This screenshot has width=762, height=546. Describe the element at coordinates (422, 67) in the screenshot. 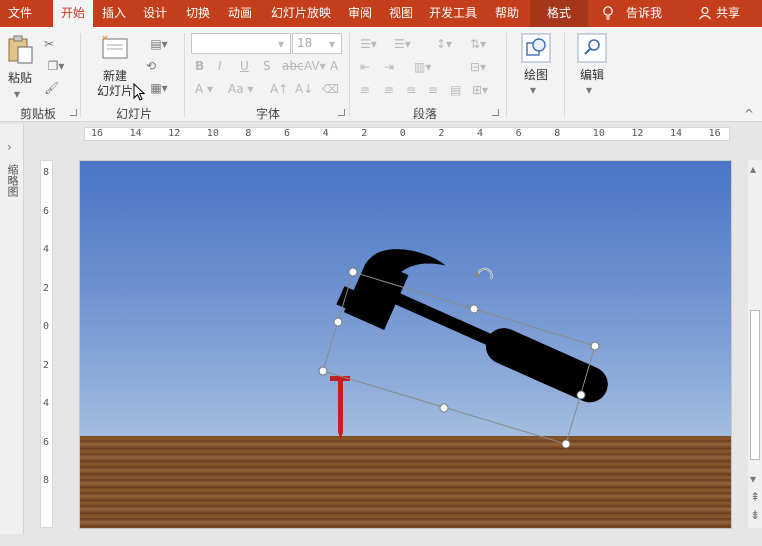

I see `columns-icon: ▥▾` at that location.